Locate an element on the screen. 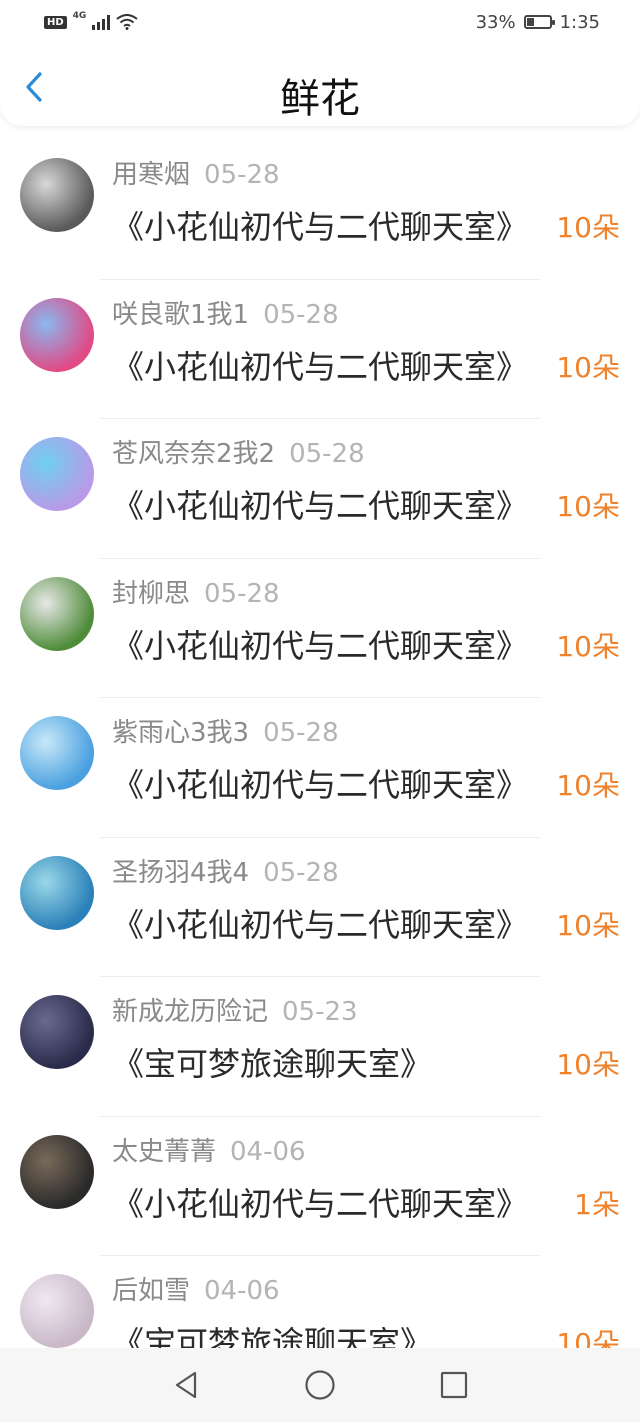 This screenshot has height=1422, width=640. gift-list-item: 咲良歌1我1 05-28 《小花仙初代与二代聊天室》 10朵 is located at coordinates (320, 349).